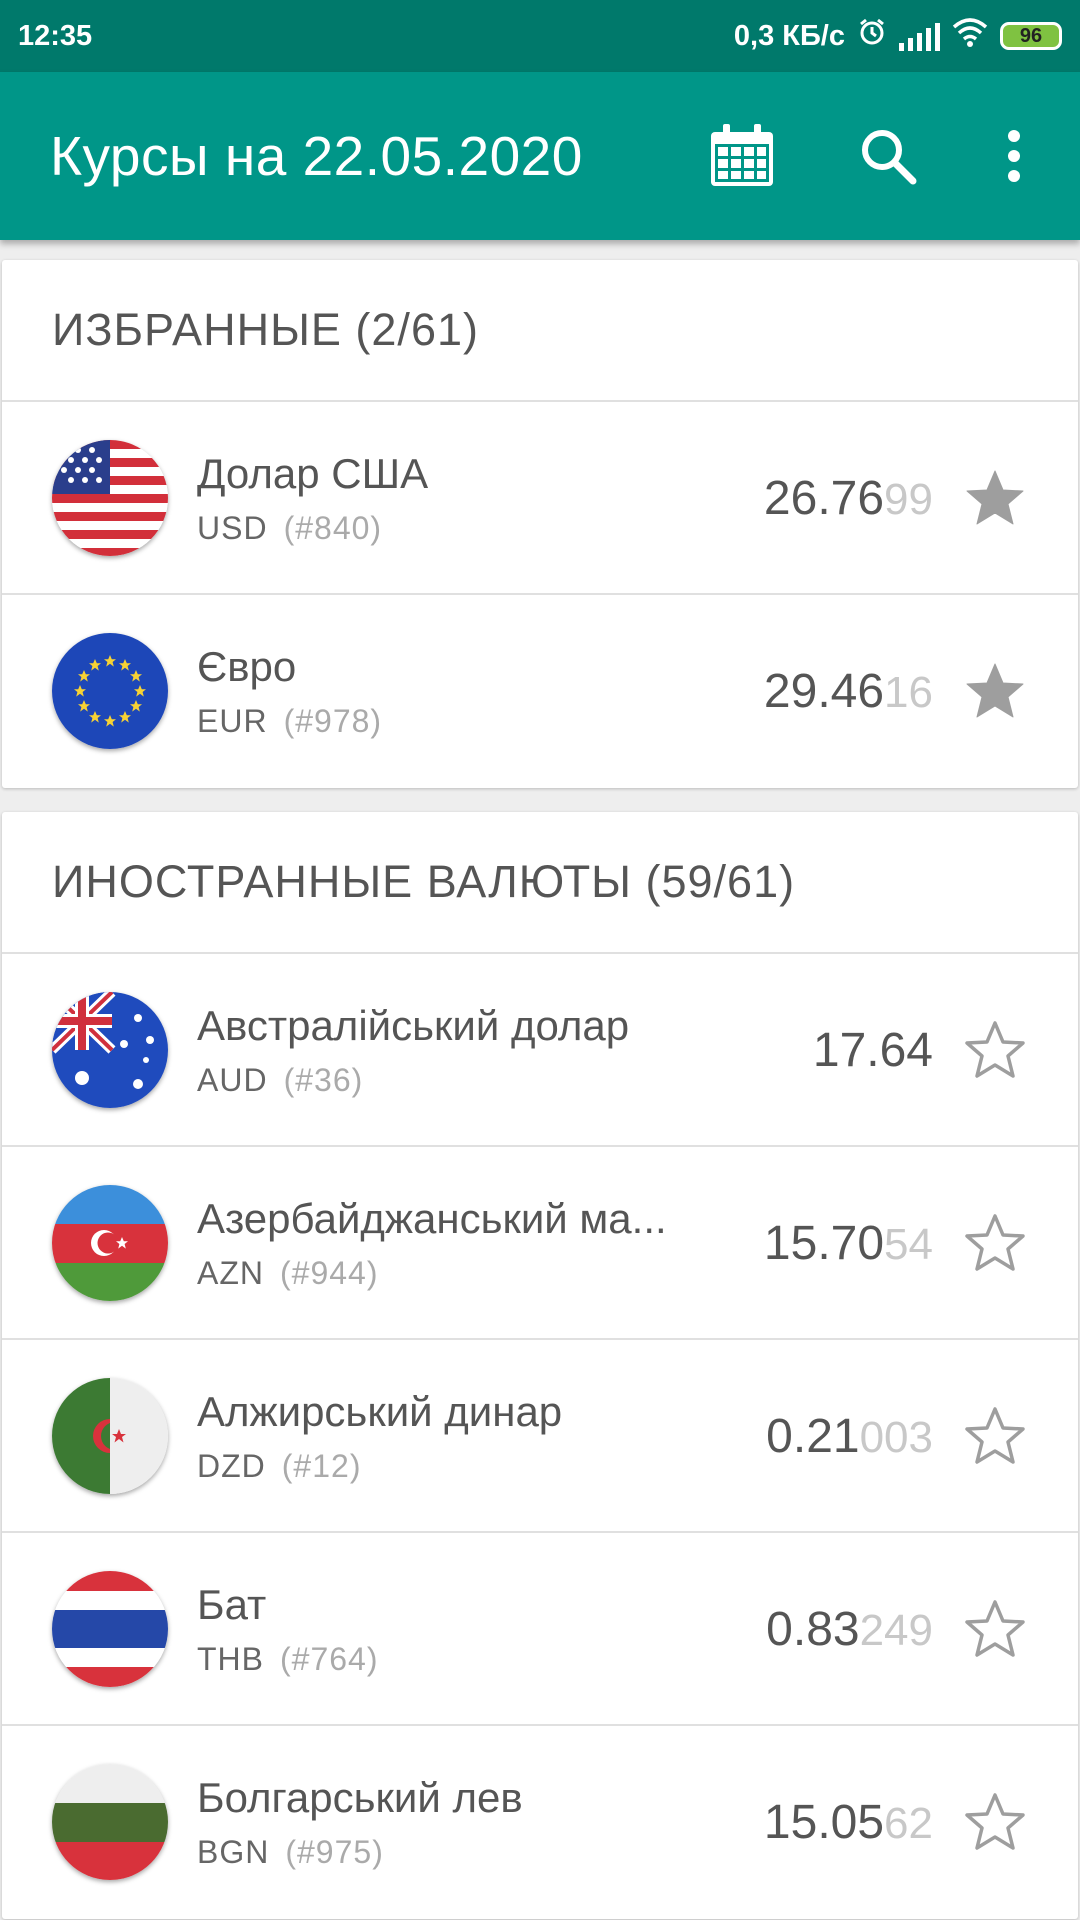 This screenshot has height=1920, width=1080. Describe the element at coordinates (896, 1630) in the screenshot. I see `rate-extra-digits: 249` at that location.